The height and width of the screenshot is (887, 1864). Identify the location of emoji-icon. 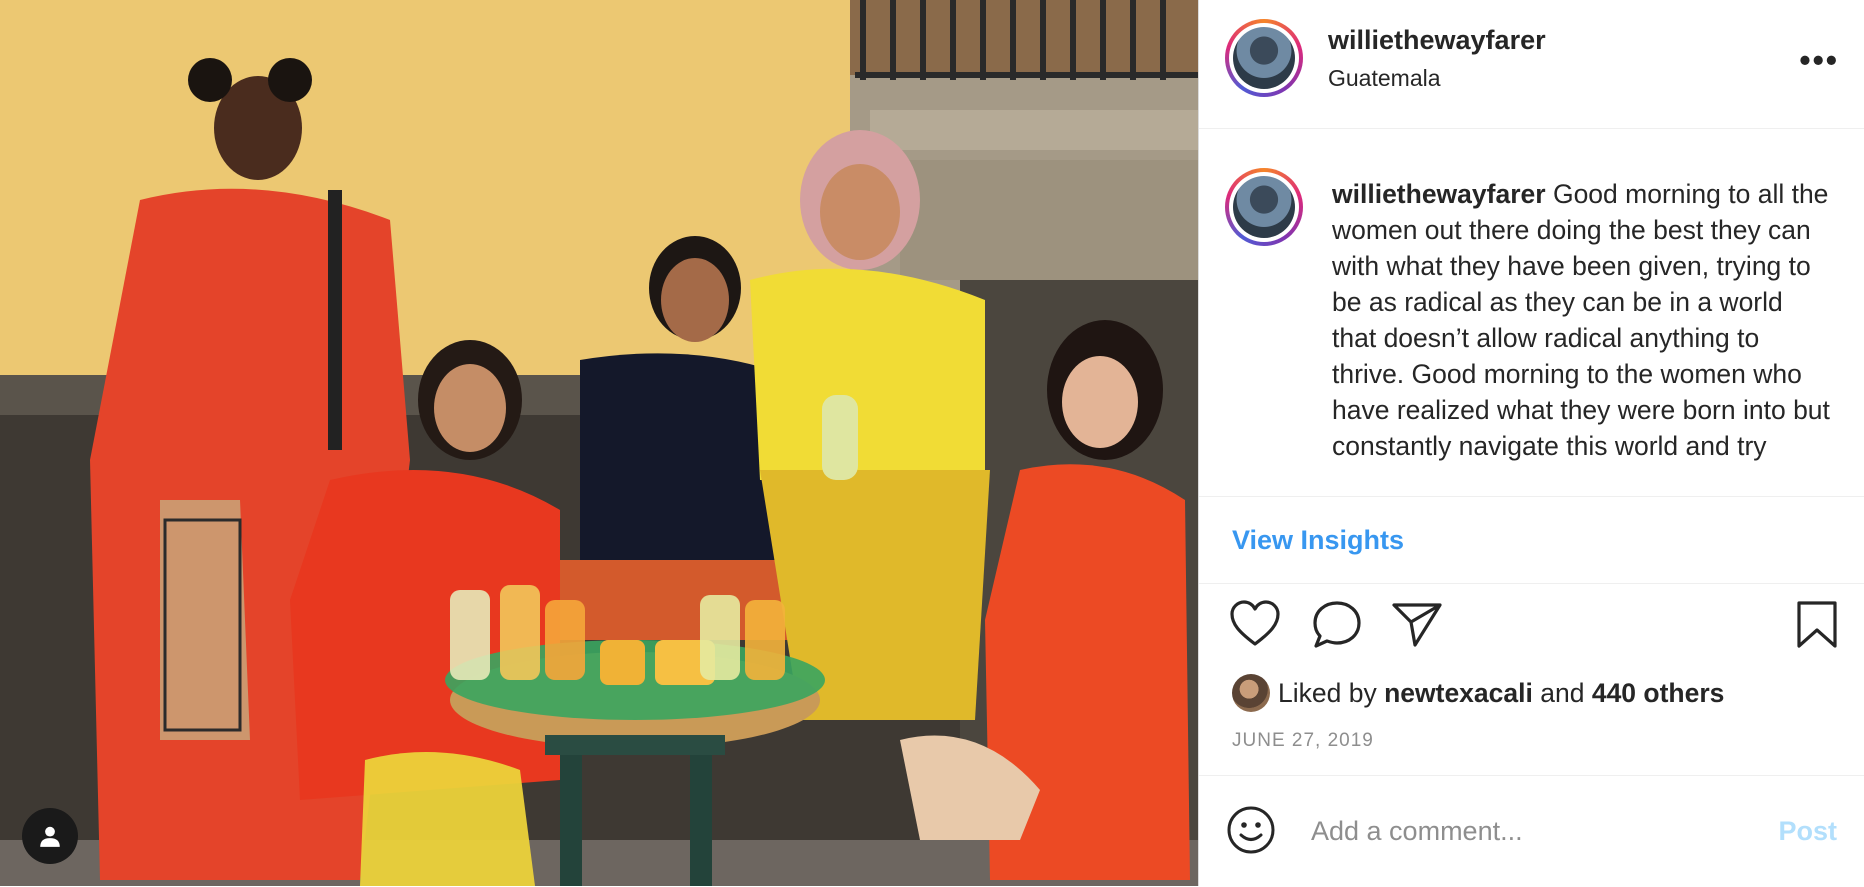
(1251, 832).